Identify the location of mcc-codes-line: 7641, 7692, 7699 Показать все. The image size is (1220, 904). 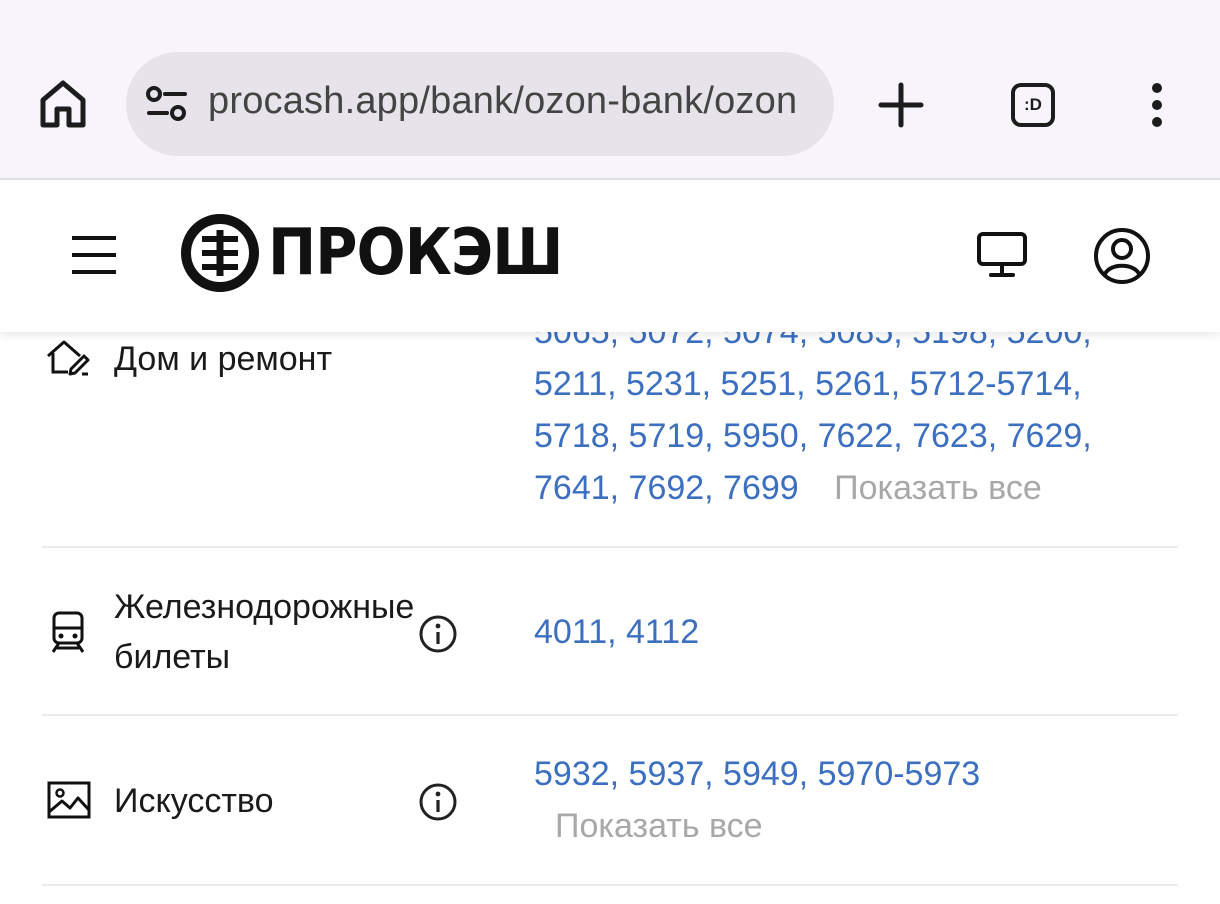
(788, 488).